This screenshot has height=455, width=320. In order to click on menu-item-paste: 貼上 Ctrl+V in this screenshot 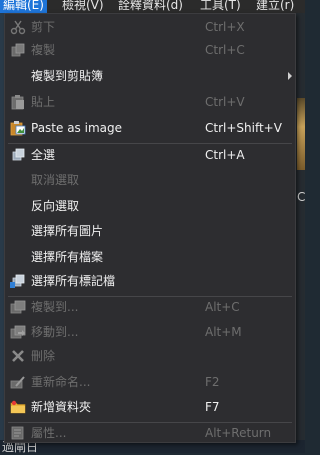, I will do `click(150, 102)`.